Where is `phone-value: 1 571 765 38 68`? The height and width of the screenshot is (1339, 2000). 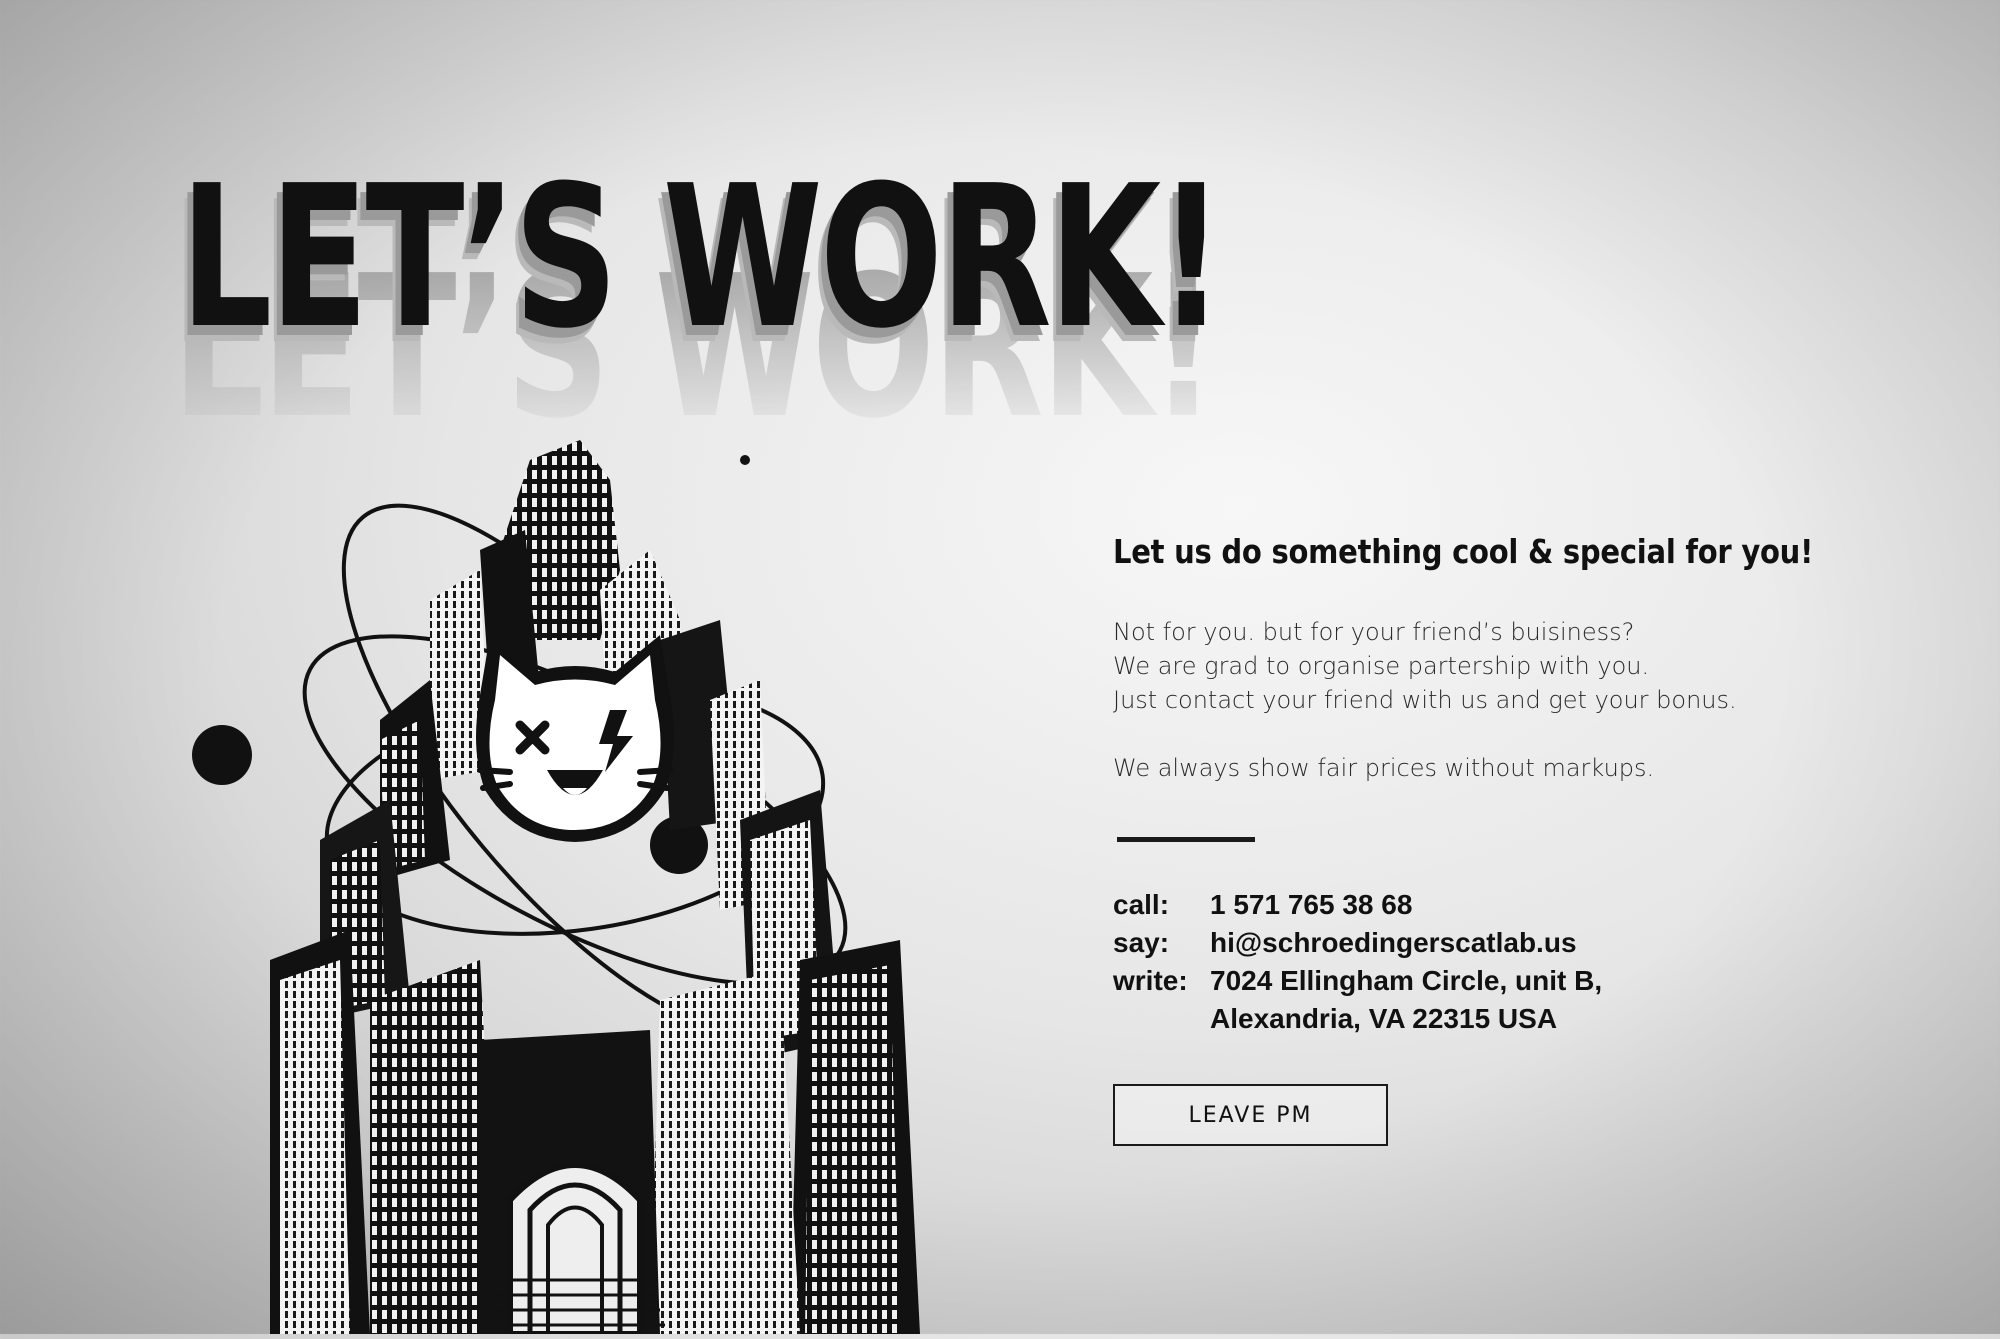 phone-value: 1 571 765 38 68 is located at coordinates (1311, 905).